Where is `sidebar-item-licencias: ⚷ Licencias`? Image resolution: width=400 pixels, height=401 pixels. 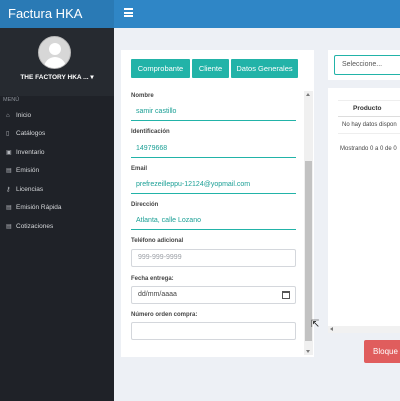
sidebar-item-licencias: ⚷ Licencias is located at coordinates (57, 190).